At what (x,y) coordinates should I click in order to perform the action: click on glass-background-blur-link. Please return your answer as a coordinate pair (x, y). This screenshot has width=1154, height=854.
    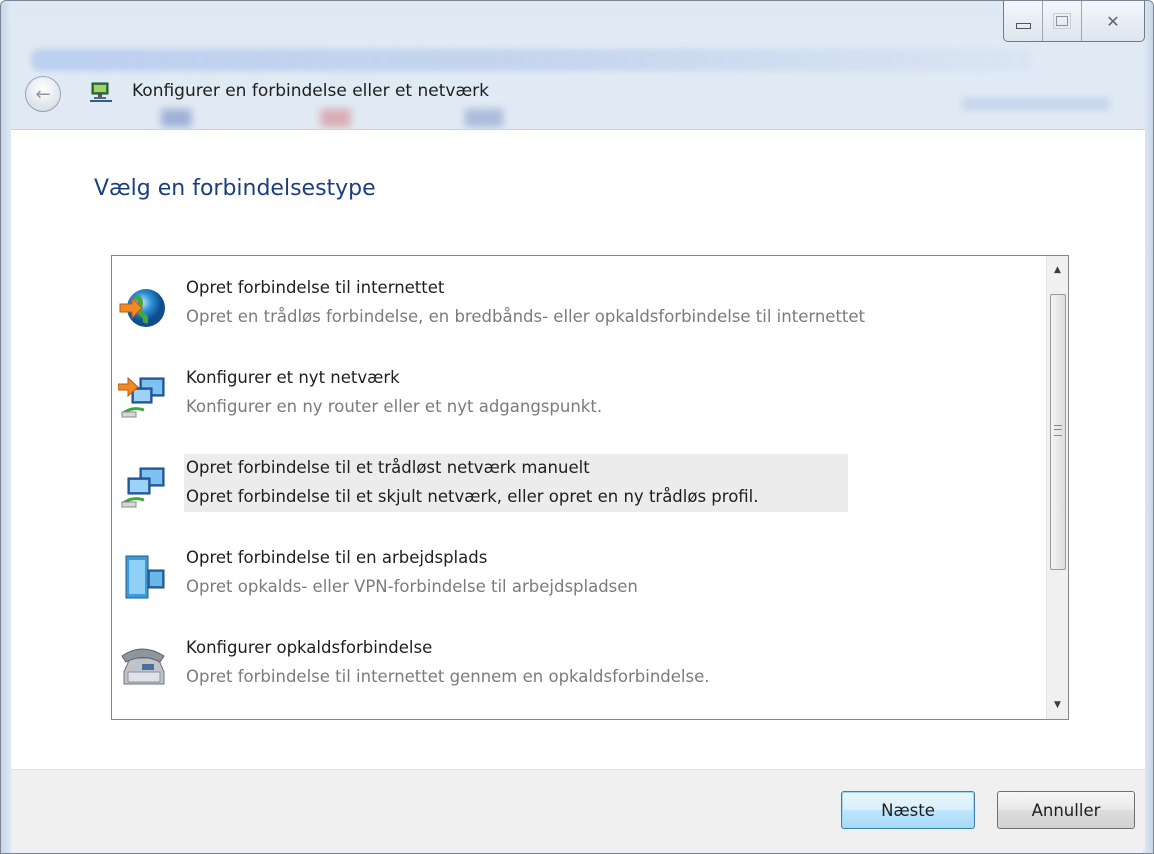
    Looking at the image, I should click on (1036, 104).